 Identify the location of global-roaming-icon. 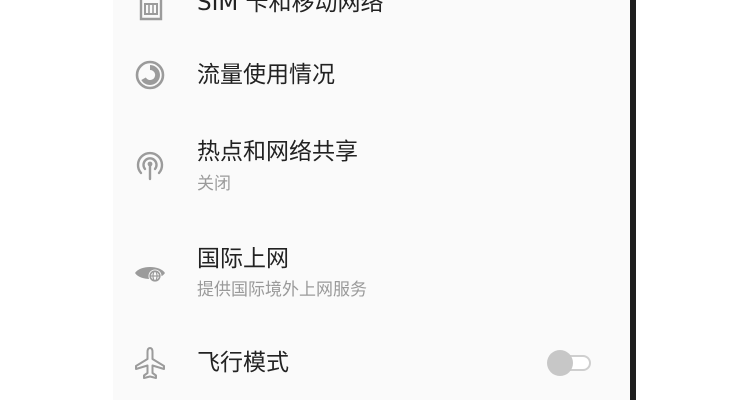
(150, 273).